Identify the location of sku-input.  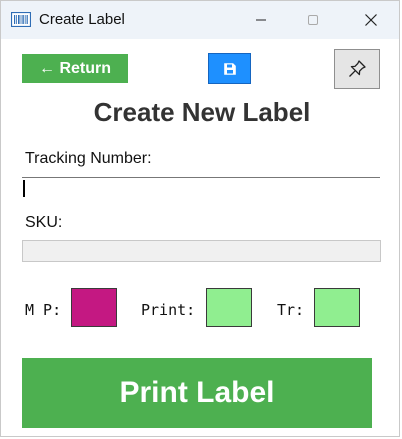
(201, 251).